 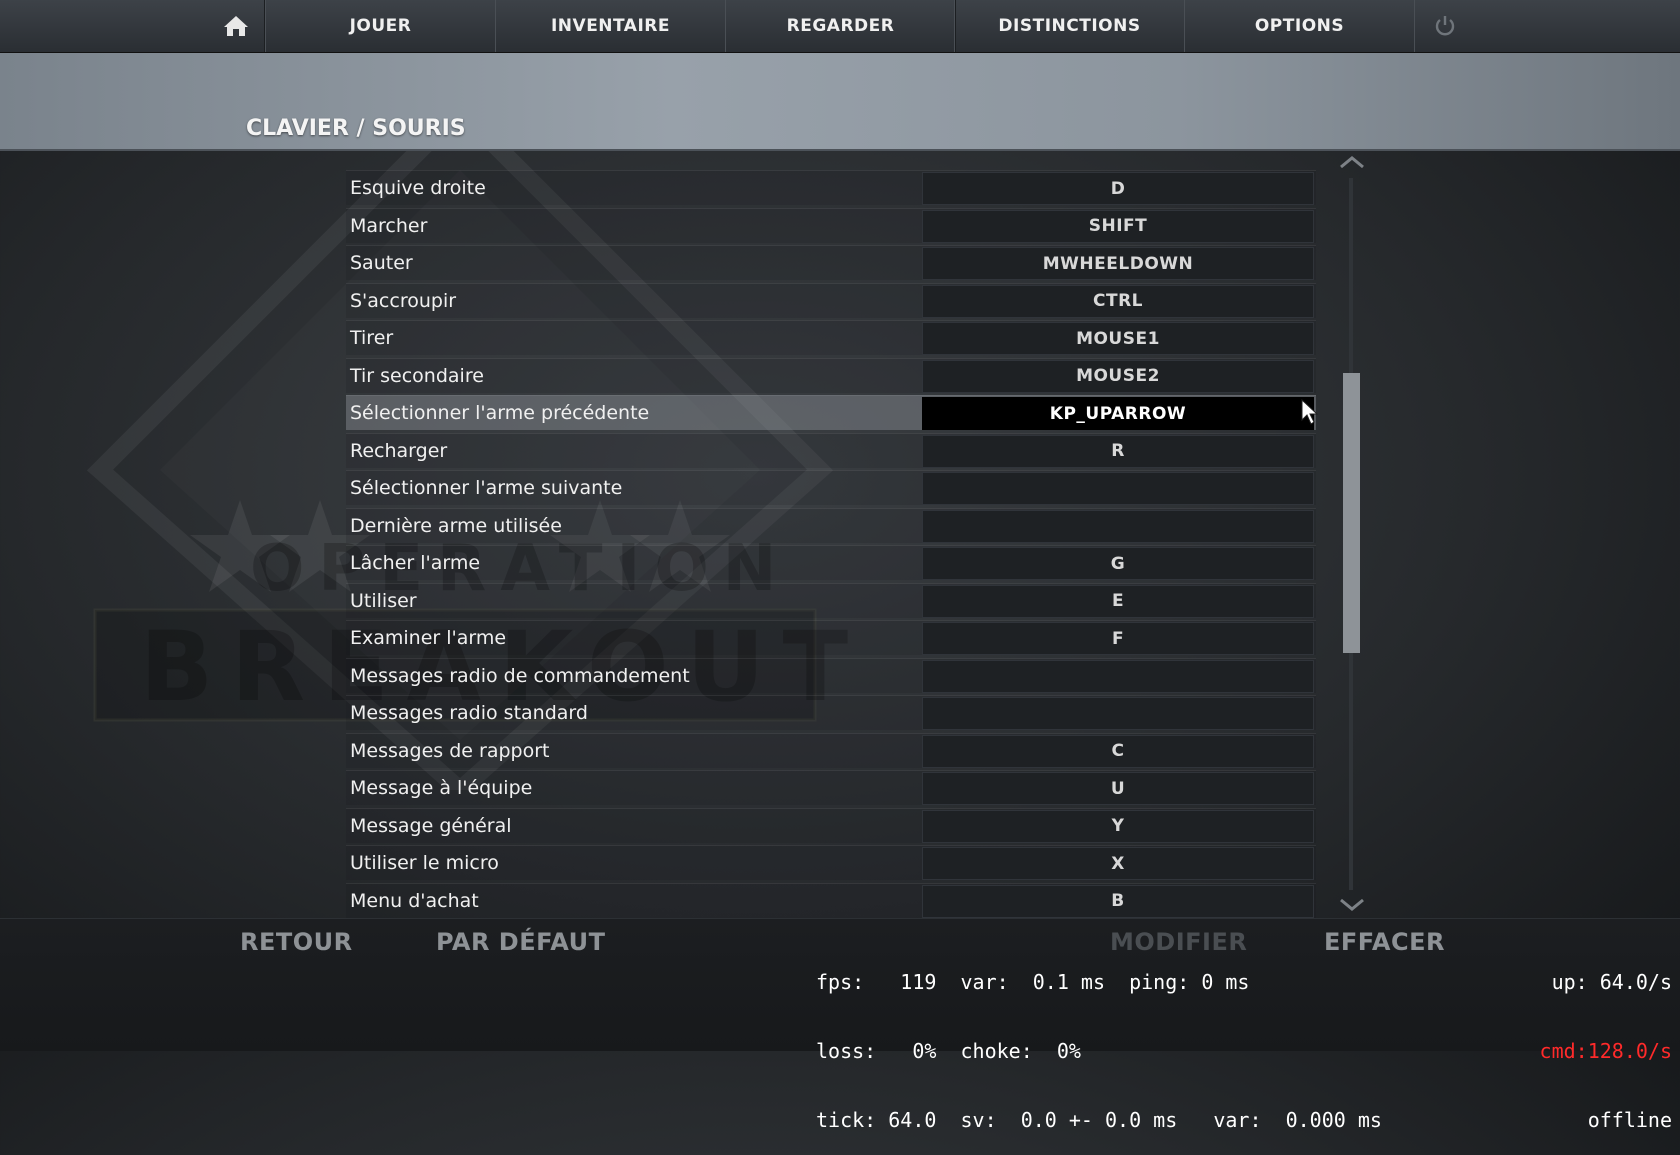 I want to click on keybind-key-field: U, so click(x=1118, y=788).